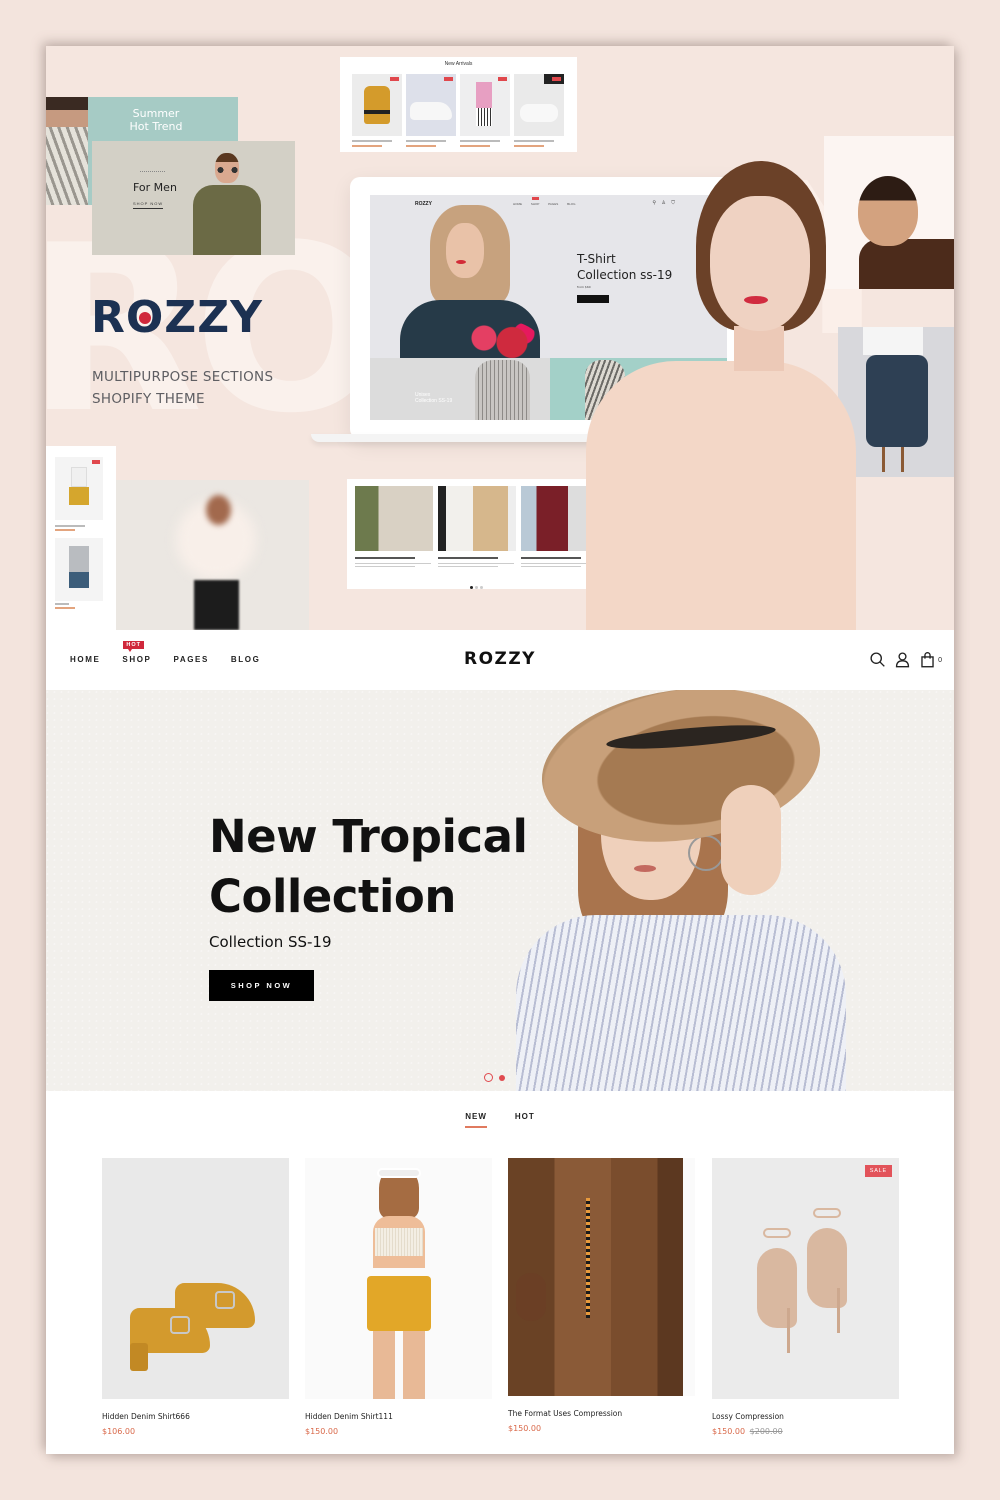 The width and height of the screenshot is (1000, 1500). Describe the element at coordinates (368, 866) in the screenshot. I see `hero-title: New Tropical Collection` at that location.